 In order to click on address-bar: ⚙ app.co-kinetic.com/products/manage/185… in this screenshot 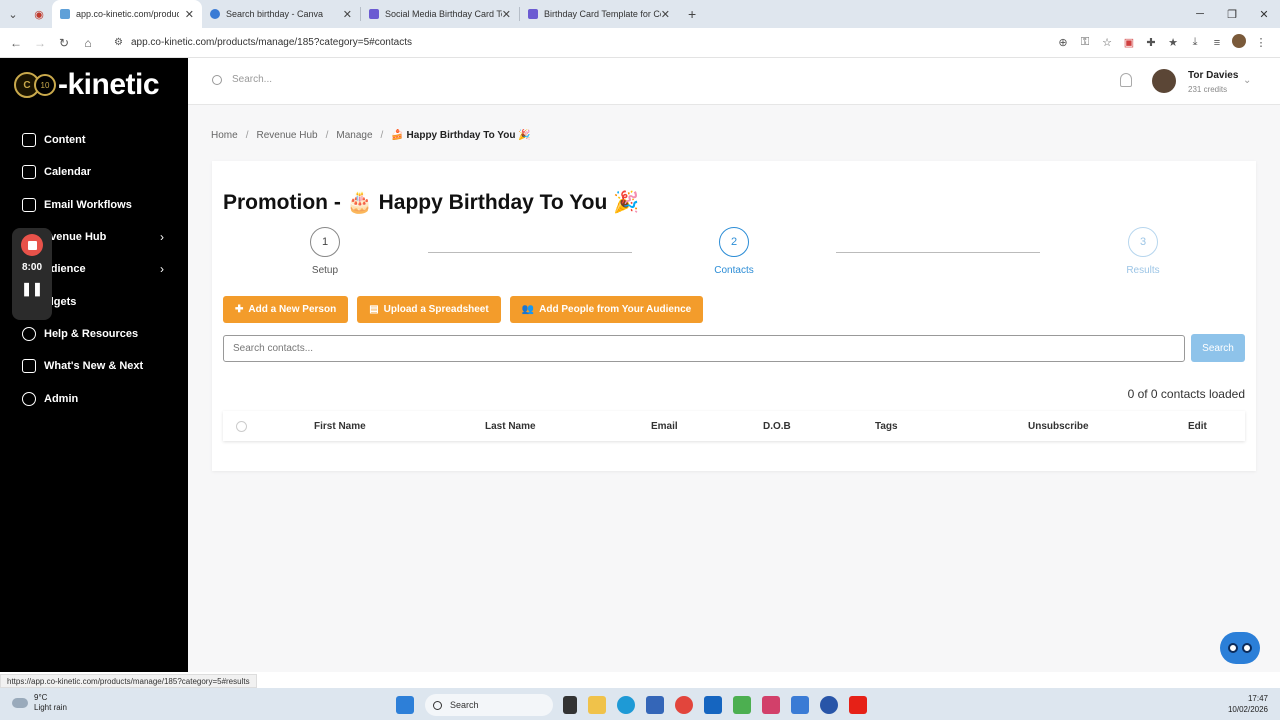, I will do `click(566, 43)`.